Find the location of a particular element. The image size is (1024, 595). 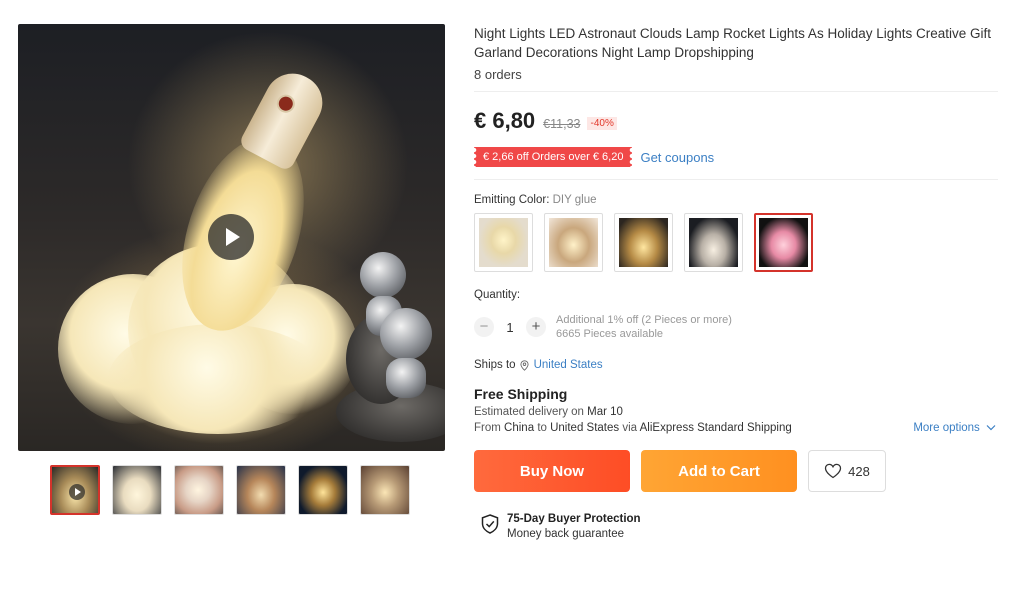

original-price: €11,33 is located at coordinates (562, 124).